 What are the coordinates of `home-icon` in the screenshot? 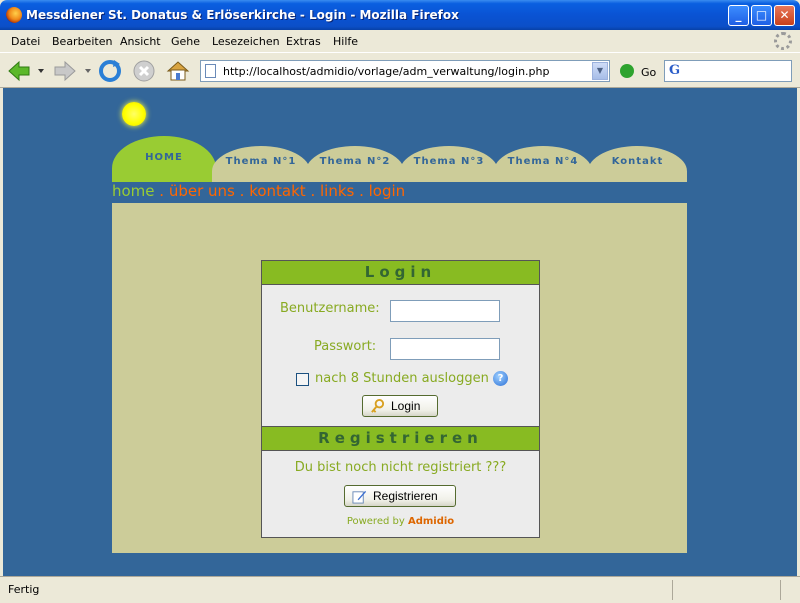 It's located at (178, 71).